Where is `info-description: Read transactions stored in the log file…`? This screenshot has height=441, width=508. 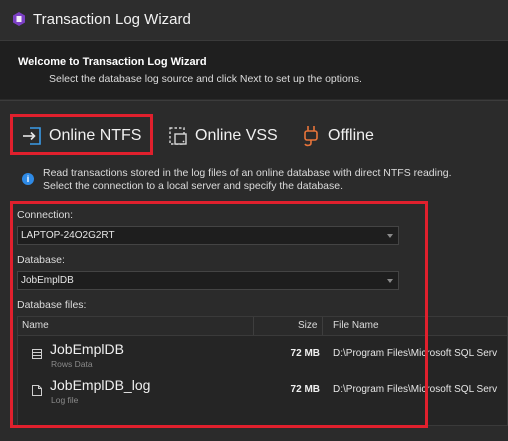
info-description: Read transactions stored in the log file… is located at coordinates (247, 180).